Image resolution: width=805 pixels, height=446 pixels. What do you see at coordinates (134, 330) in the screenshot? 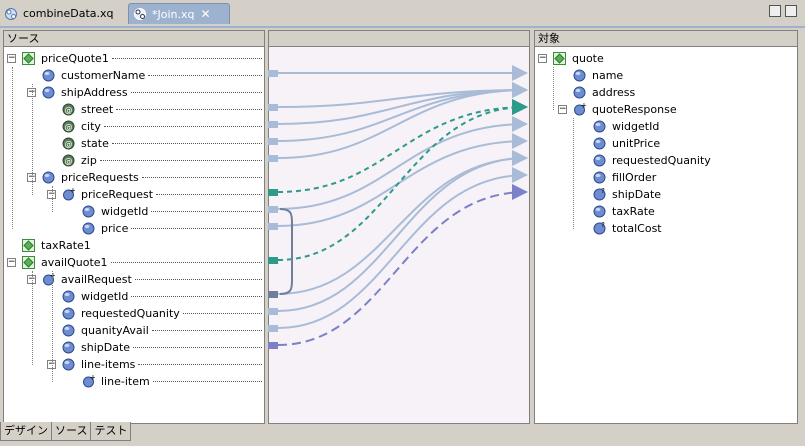
I see `source-tree-row: quanityAvail` at bounding box center [134, 330].